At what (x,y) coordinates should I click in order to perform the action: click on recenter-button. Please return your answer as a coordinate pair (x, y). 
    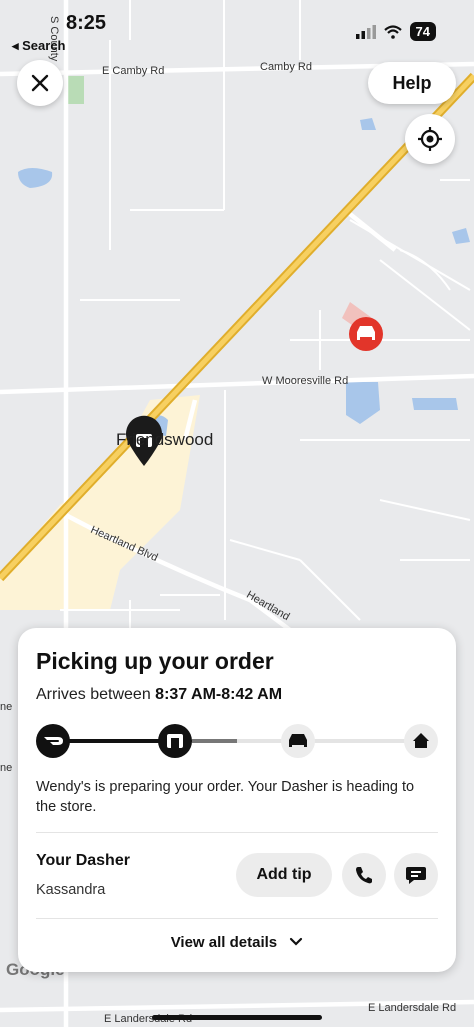
    Looking at the image, I should click on (430, 139).